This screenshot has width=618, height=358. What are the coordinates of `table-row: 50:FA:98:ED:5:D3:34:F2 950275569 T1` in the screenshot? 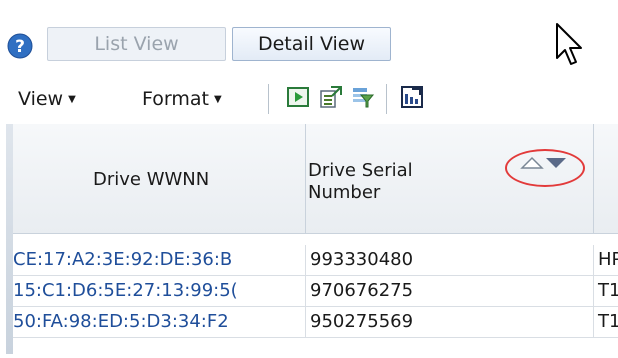 It's located at (315, 322).